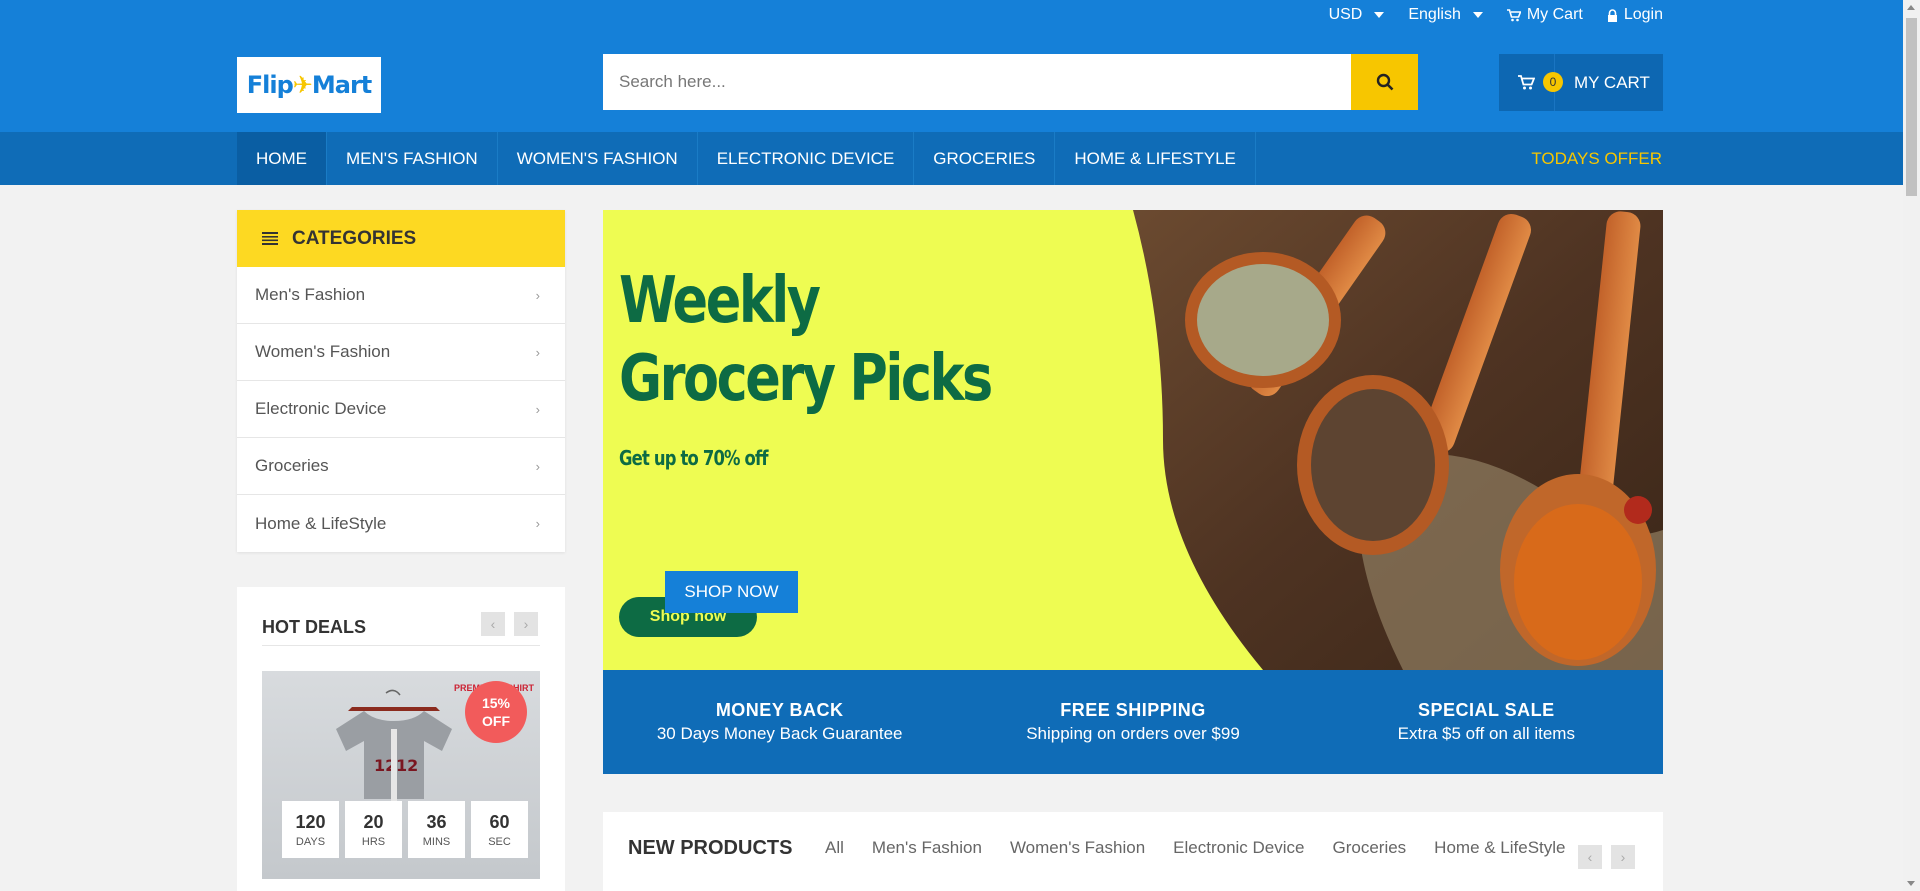 Image resolution: width=1920 pixels, height=891 pixels. I want to click on nav-womens-fashion: WOMEN'S FASHION, so click(598, 158).